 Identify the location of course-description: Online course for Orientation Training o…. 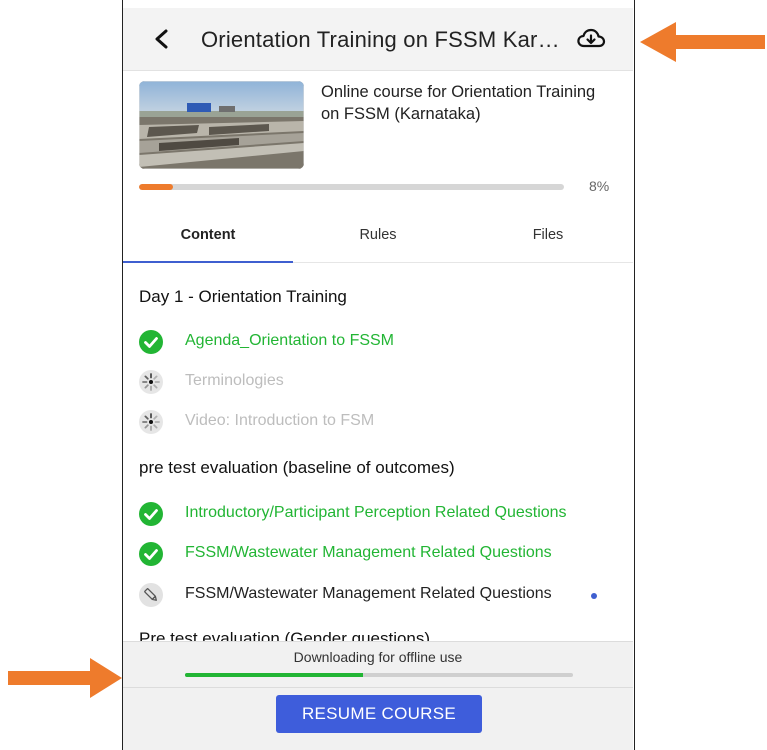
(458, 103).